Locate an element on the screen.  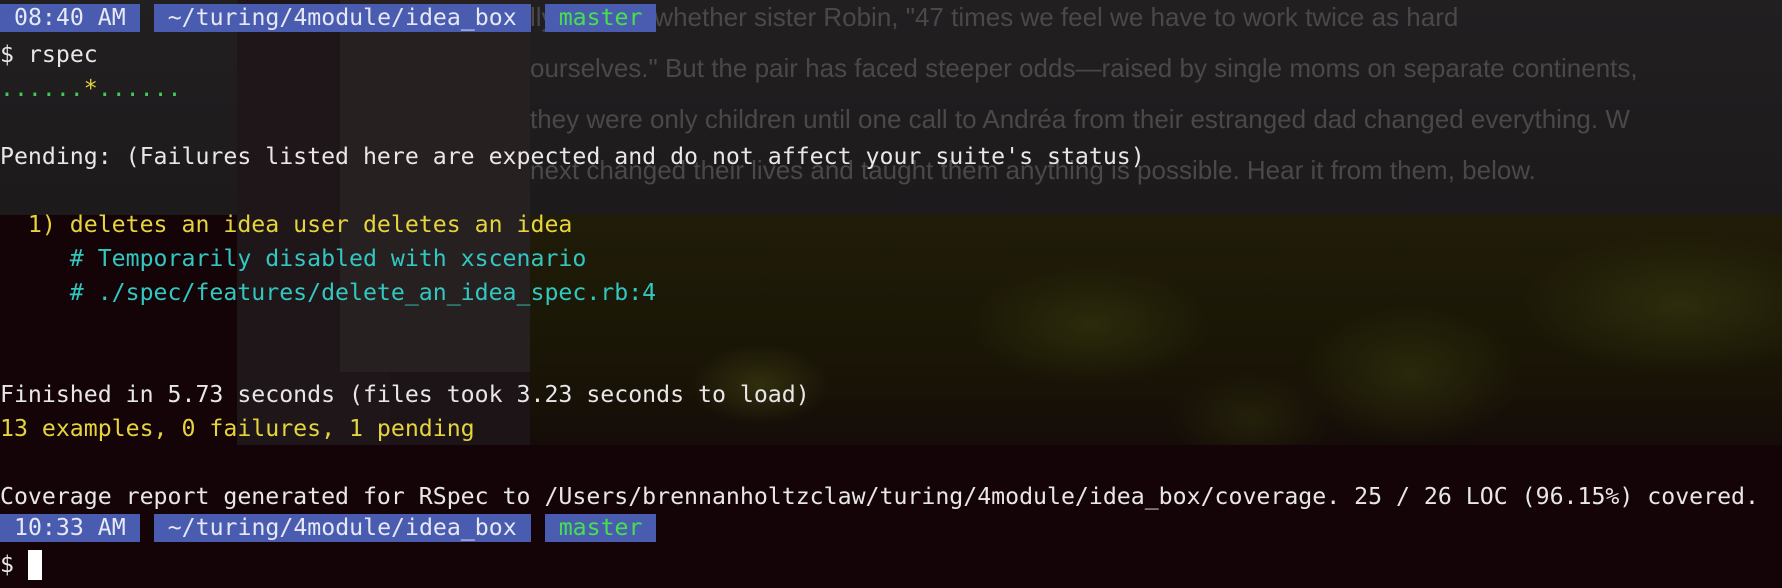
command-line: $ is located at coordinates (891, 565).